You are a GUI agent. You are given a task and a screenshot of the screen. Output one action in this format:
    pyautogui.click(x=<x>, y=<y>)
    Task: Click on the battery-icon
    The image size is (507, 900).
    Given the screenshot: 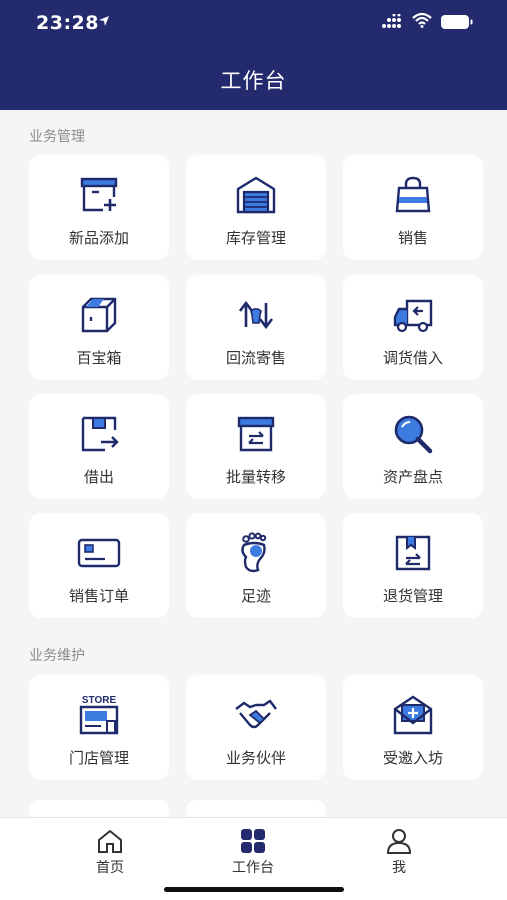 What is the action you would take?
    pyautogui.click(x=457, y=22)
    